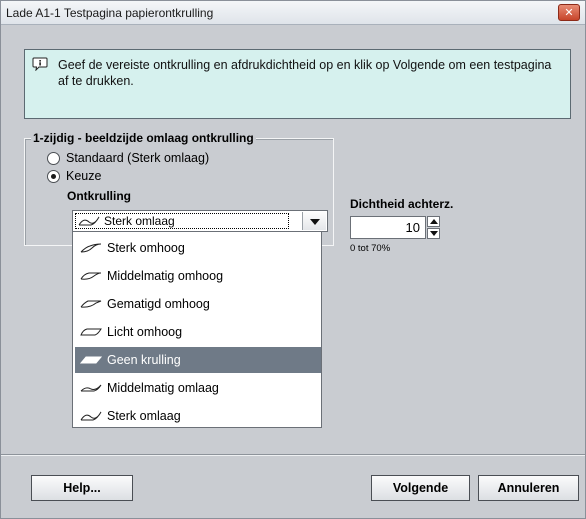 This screenshot has height=519, width=586. I want to click on curl-medium-up-icon, so click(91, 276).